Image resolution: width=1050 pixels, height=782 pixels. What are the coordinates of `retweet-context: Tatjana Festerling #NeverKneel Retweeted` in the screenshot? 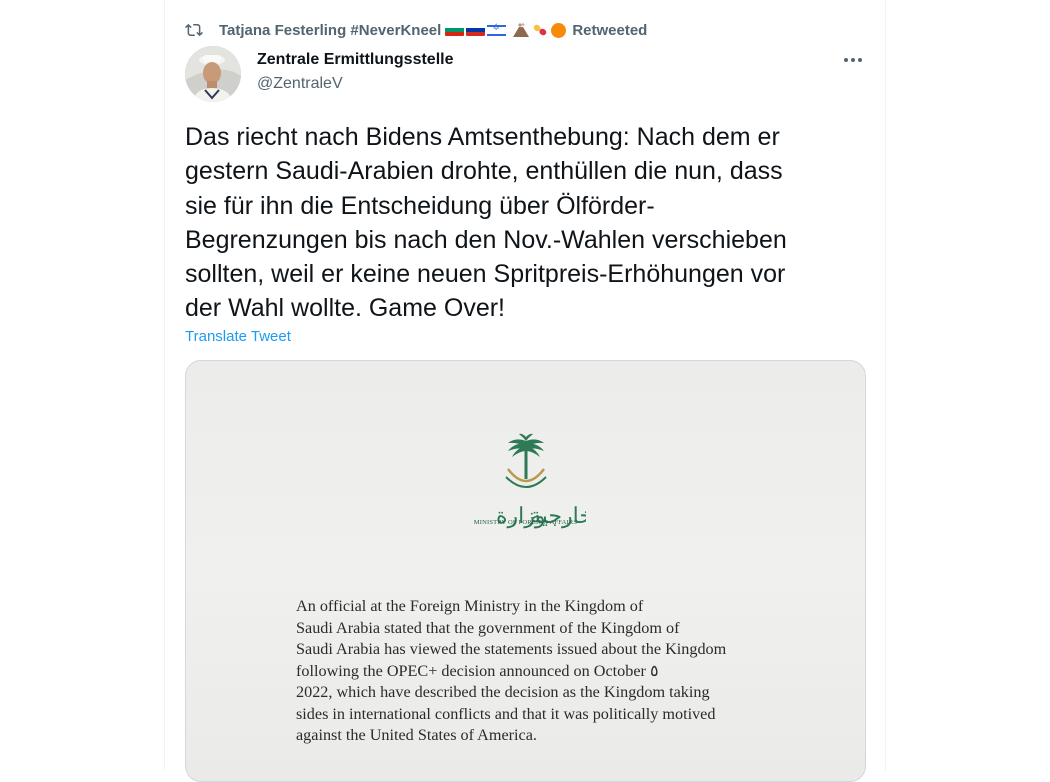 It's located at (416, 30).